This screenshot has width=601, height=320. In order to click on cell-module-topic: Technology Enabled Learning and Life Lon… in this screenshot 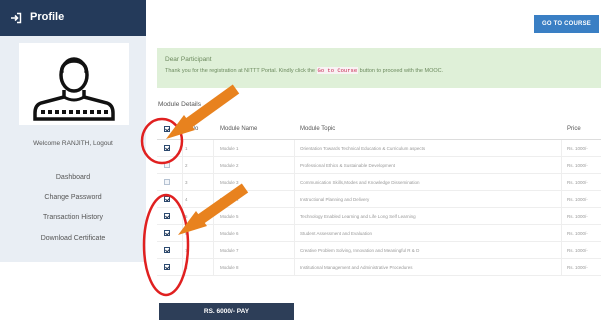, I will do `click(358, 216)`.